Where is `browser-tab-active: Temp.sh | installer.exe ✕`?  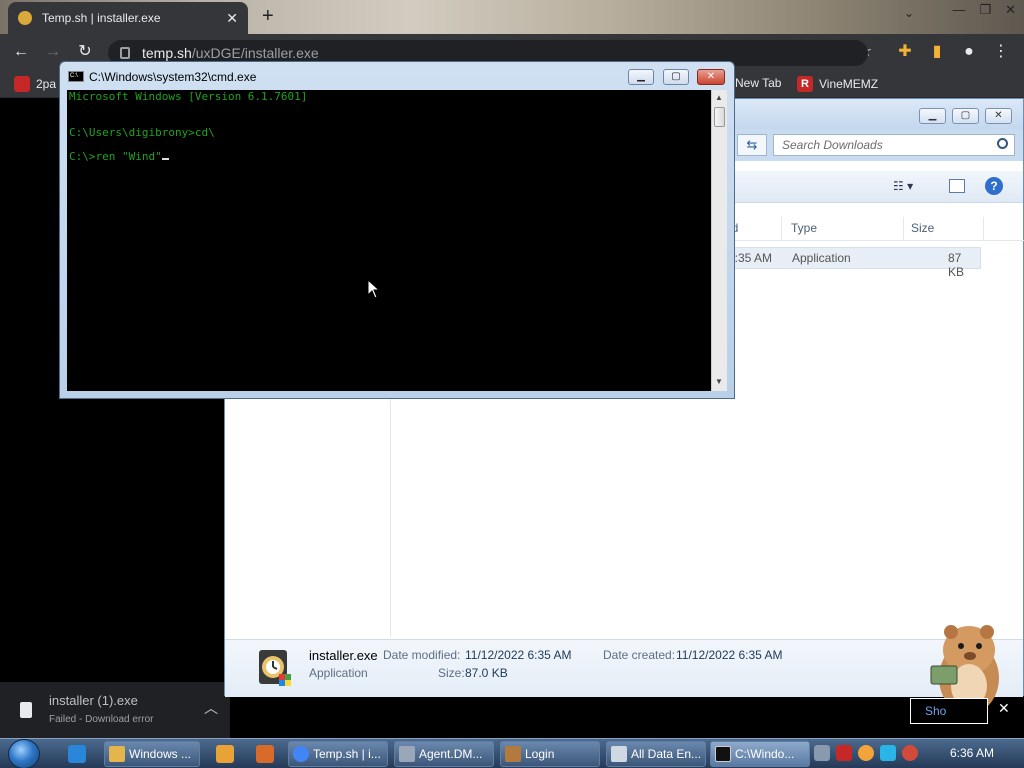 browser-tab-active: Temp.sh | installer.exe ✕ is located at coordinates (128, 18).